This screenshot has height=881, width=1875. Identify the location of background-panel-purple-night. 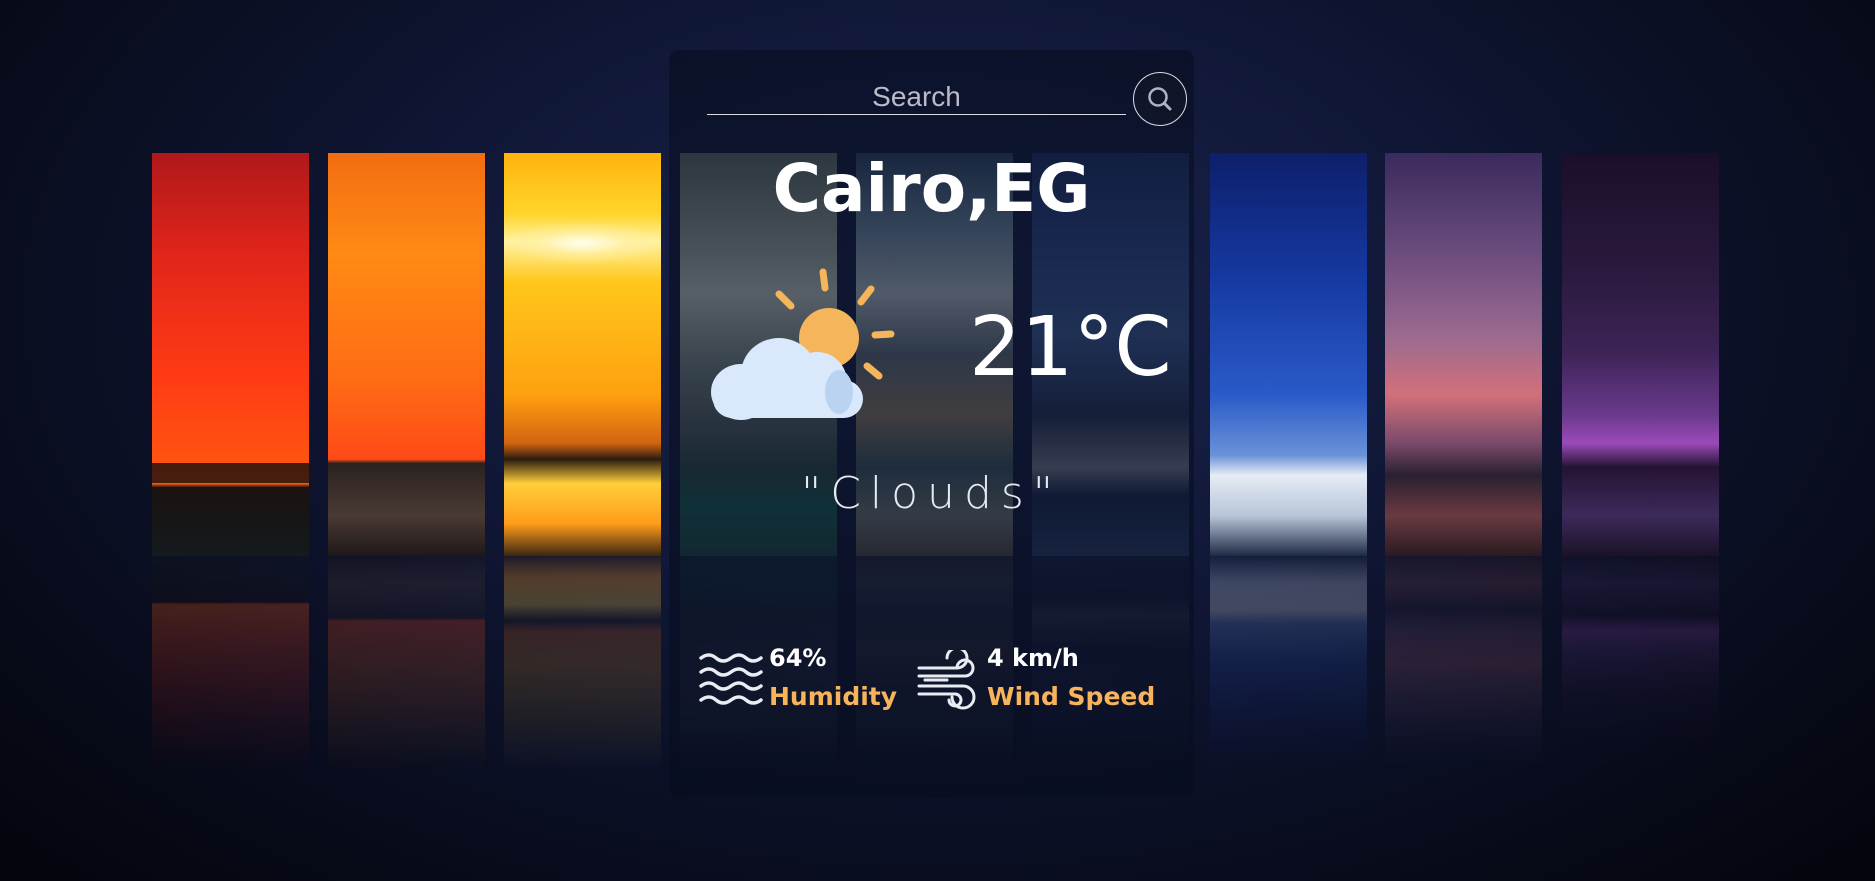
(1640, 354).